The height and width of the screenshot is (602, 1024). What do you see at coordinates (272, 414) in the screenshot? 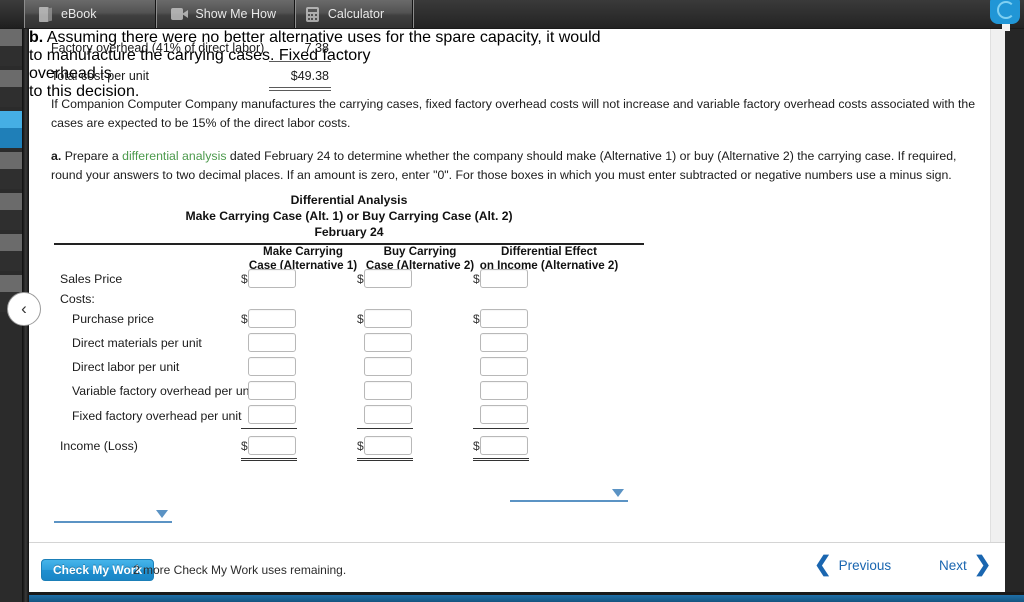
I see `input-fixed-overhead-make` at bounding box center [272, 414].